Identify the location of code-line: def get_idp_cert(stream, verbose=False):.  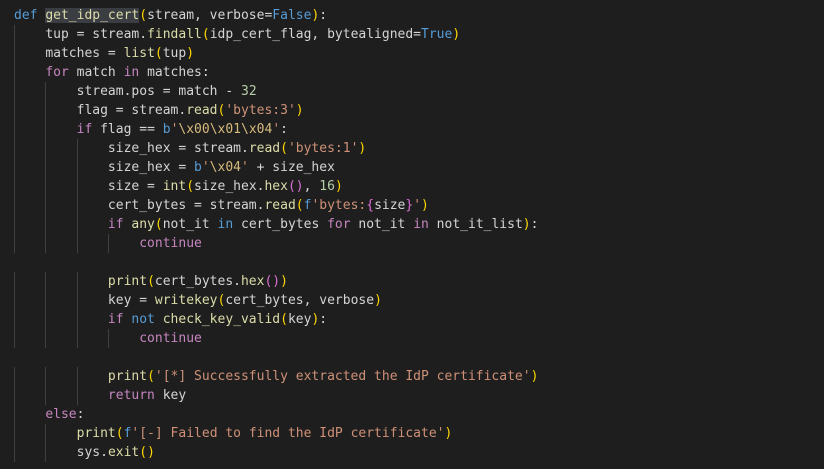
(269, 15).